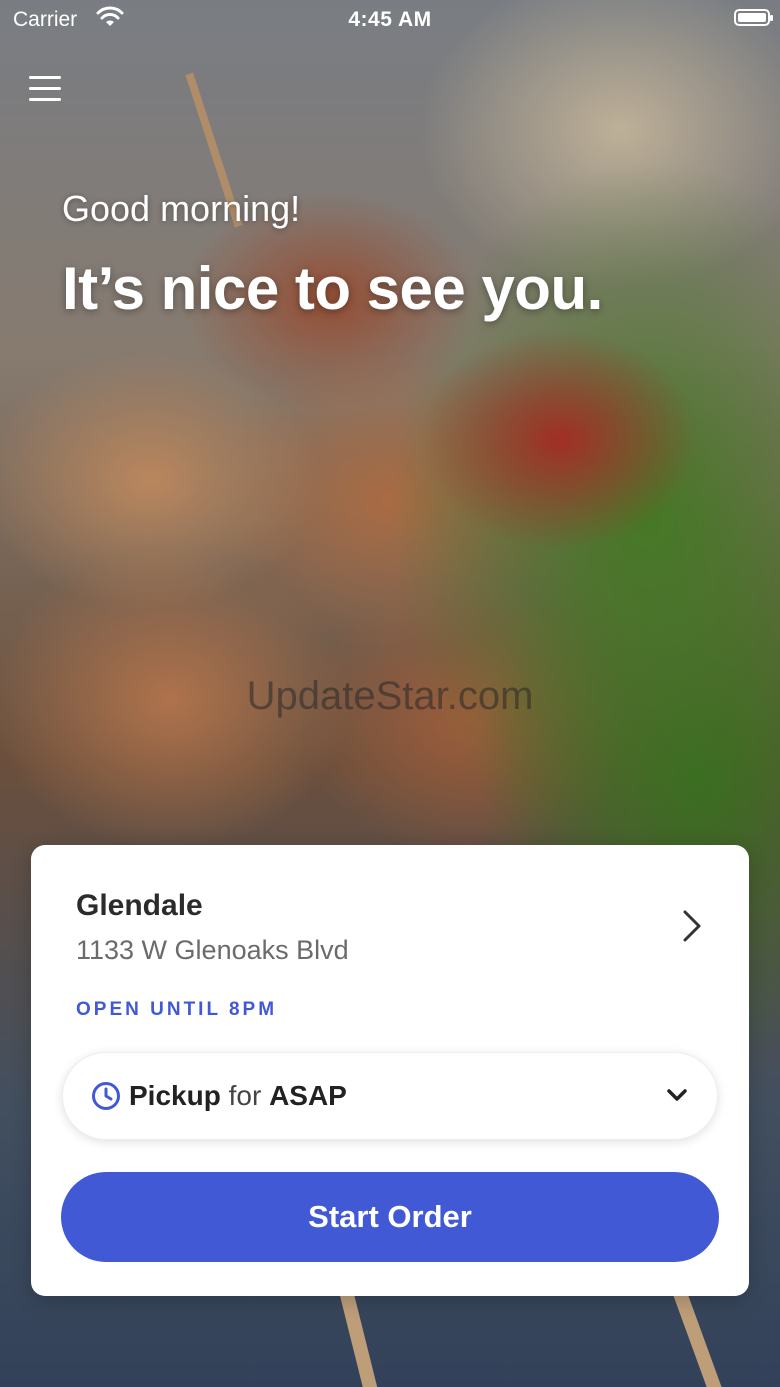 The image size is (780, 1387). What do you see at coordinates (390, 1096) in the screenshot?
I see `pickup-time-selector: Pickup for ASAP` at bounding box center [390, 1096].